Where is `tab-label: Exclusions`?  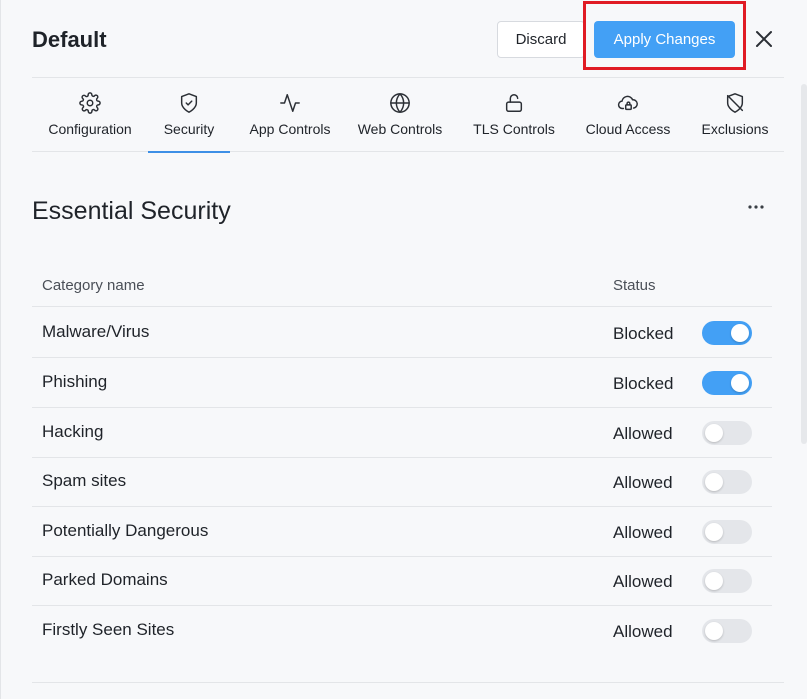
tab-label: Exclusions is located at coordinates (735, 129).